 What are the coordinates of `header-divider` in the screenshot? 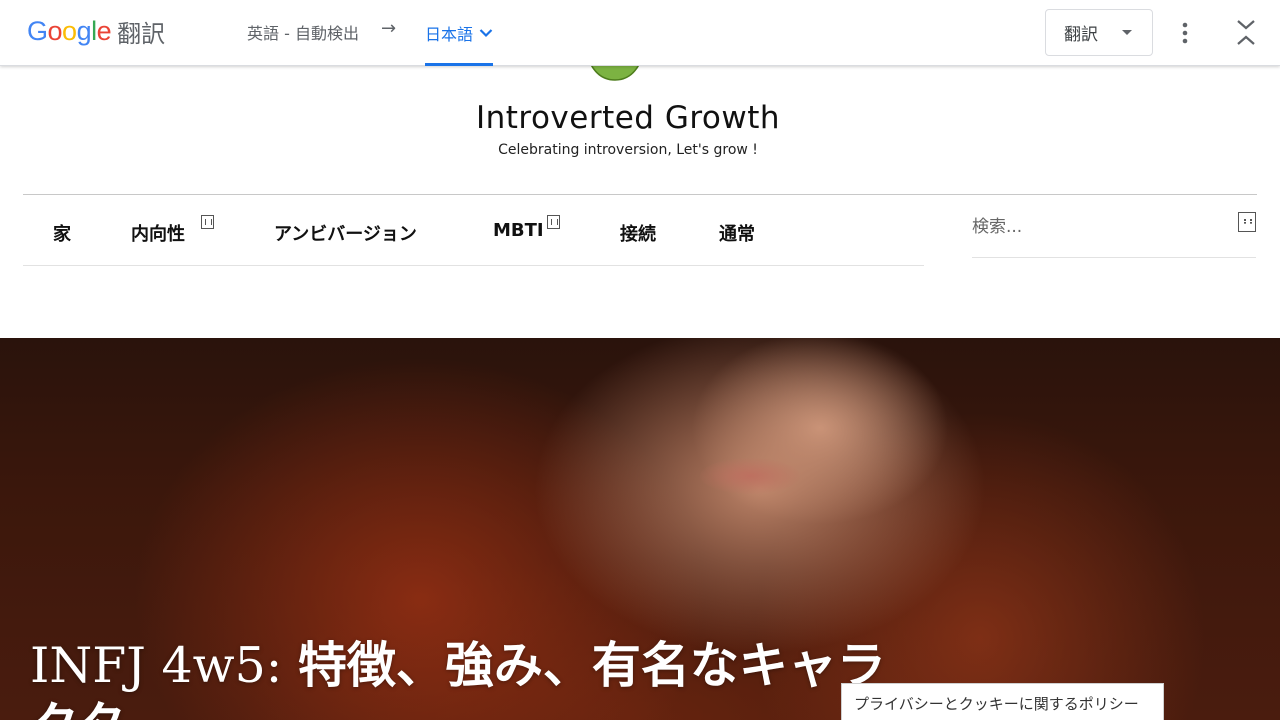 It's located at (640, 194).